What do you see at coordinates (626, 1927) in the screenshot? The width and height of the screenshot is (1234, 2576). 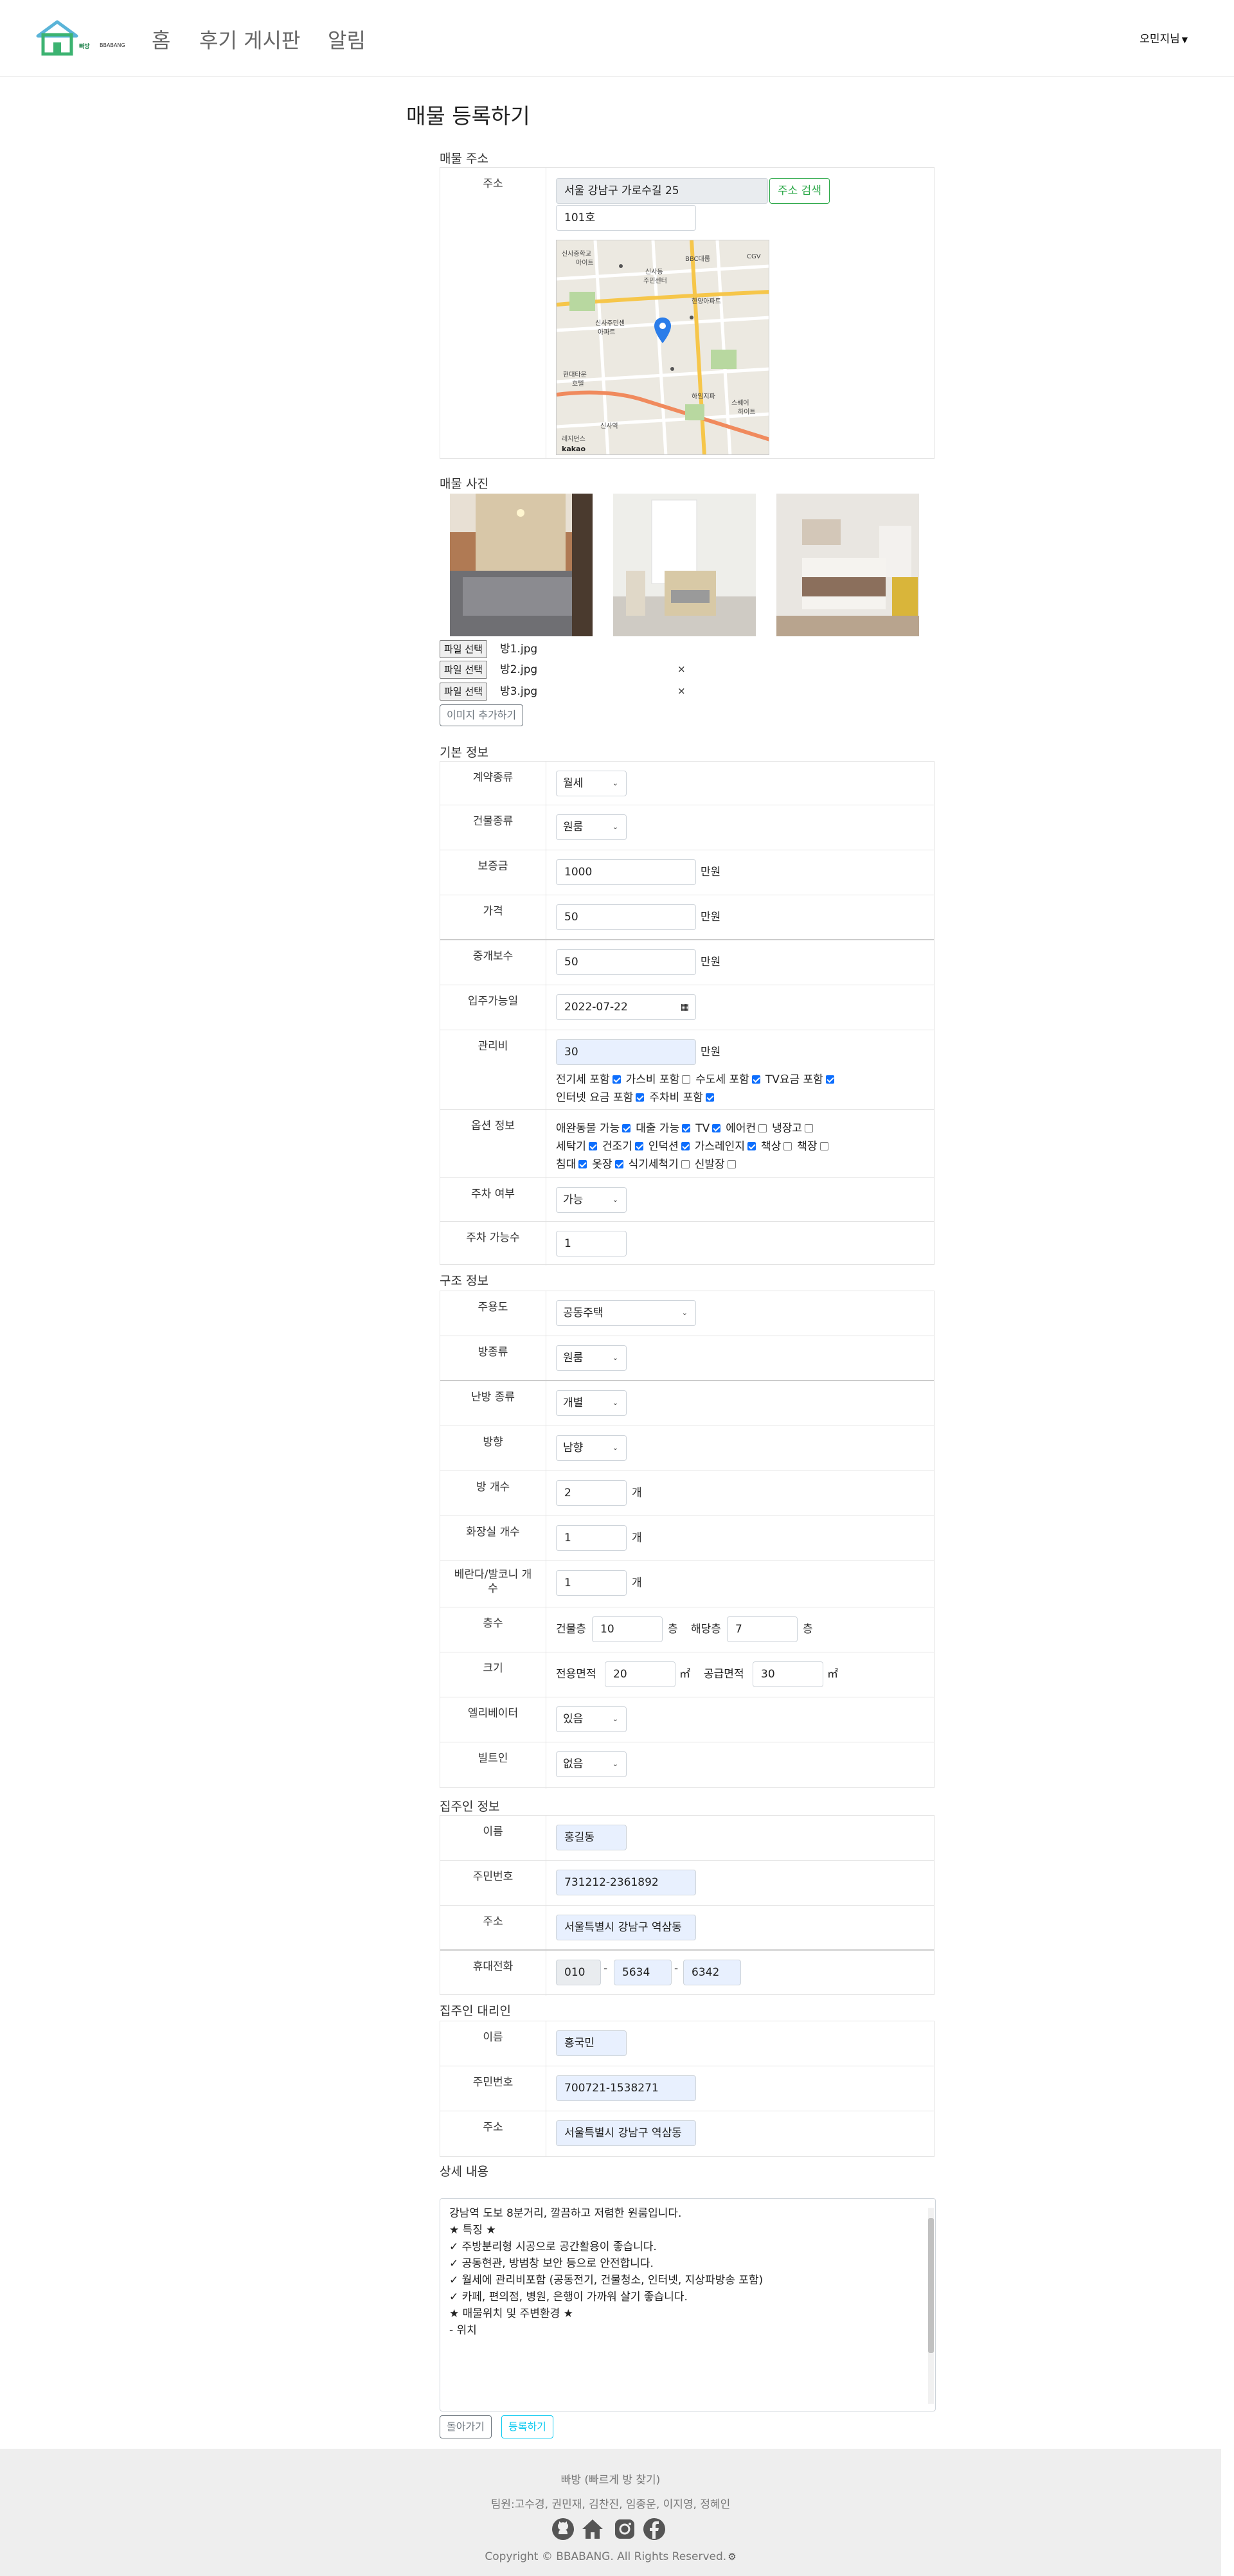 I see `owner-address-input: 서울특별시 강남구 역삼동` at bounding box center [626, 1927].